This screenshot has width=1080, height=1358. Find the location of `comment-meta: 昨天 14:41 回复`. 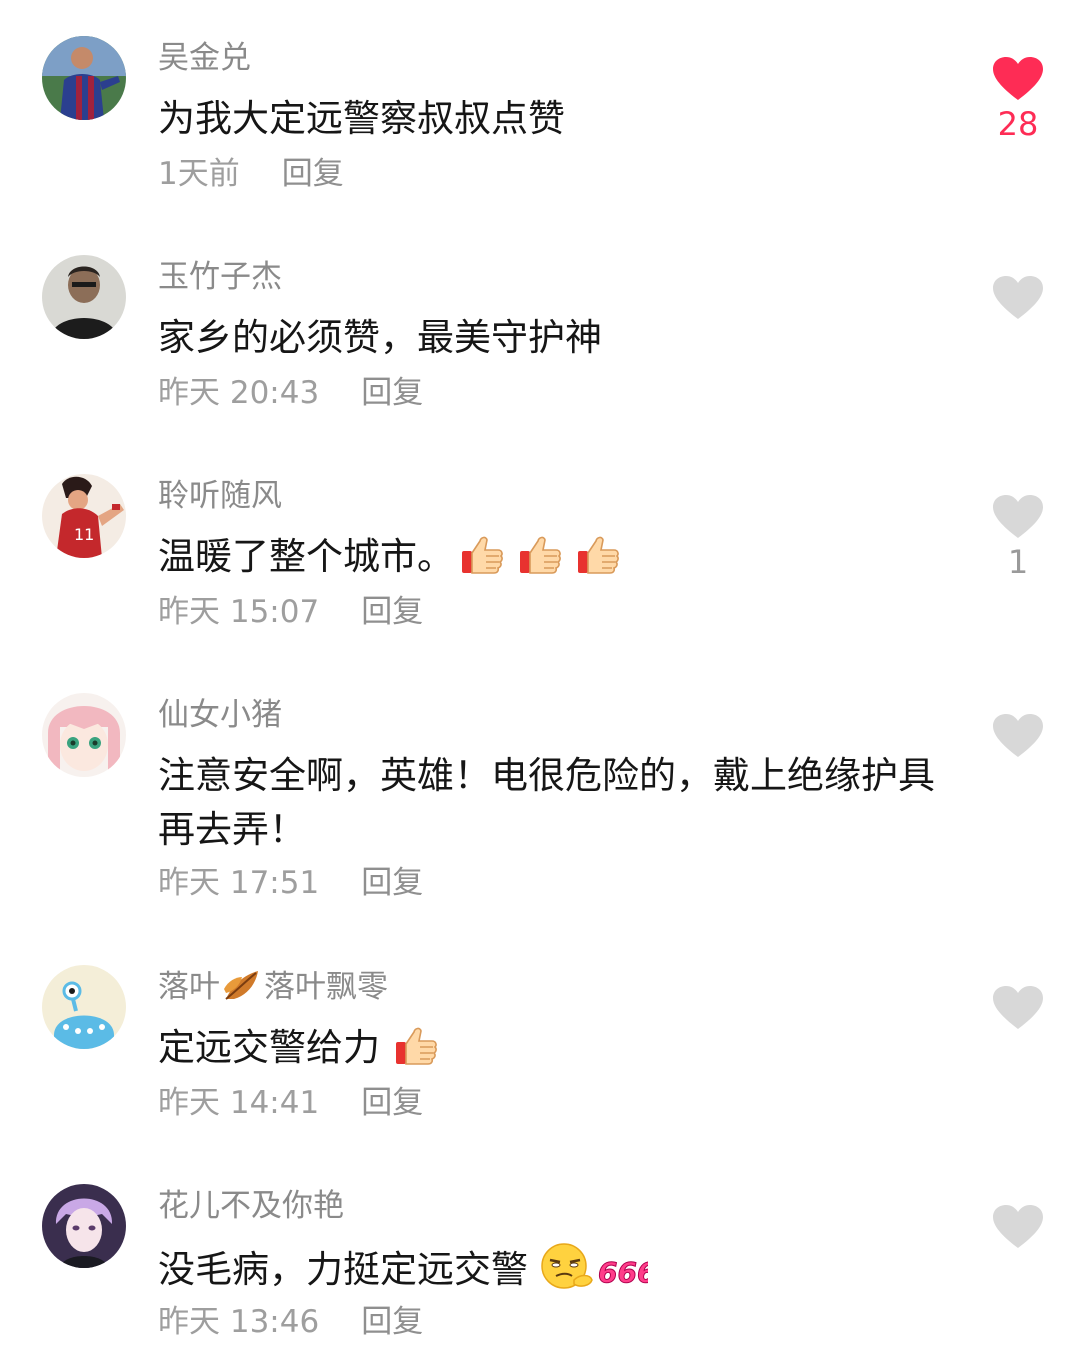

comment-meta: 昨天 14:41 回复 is located at coordinates (290, 1103).